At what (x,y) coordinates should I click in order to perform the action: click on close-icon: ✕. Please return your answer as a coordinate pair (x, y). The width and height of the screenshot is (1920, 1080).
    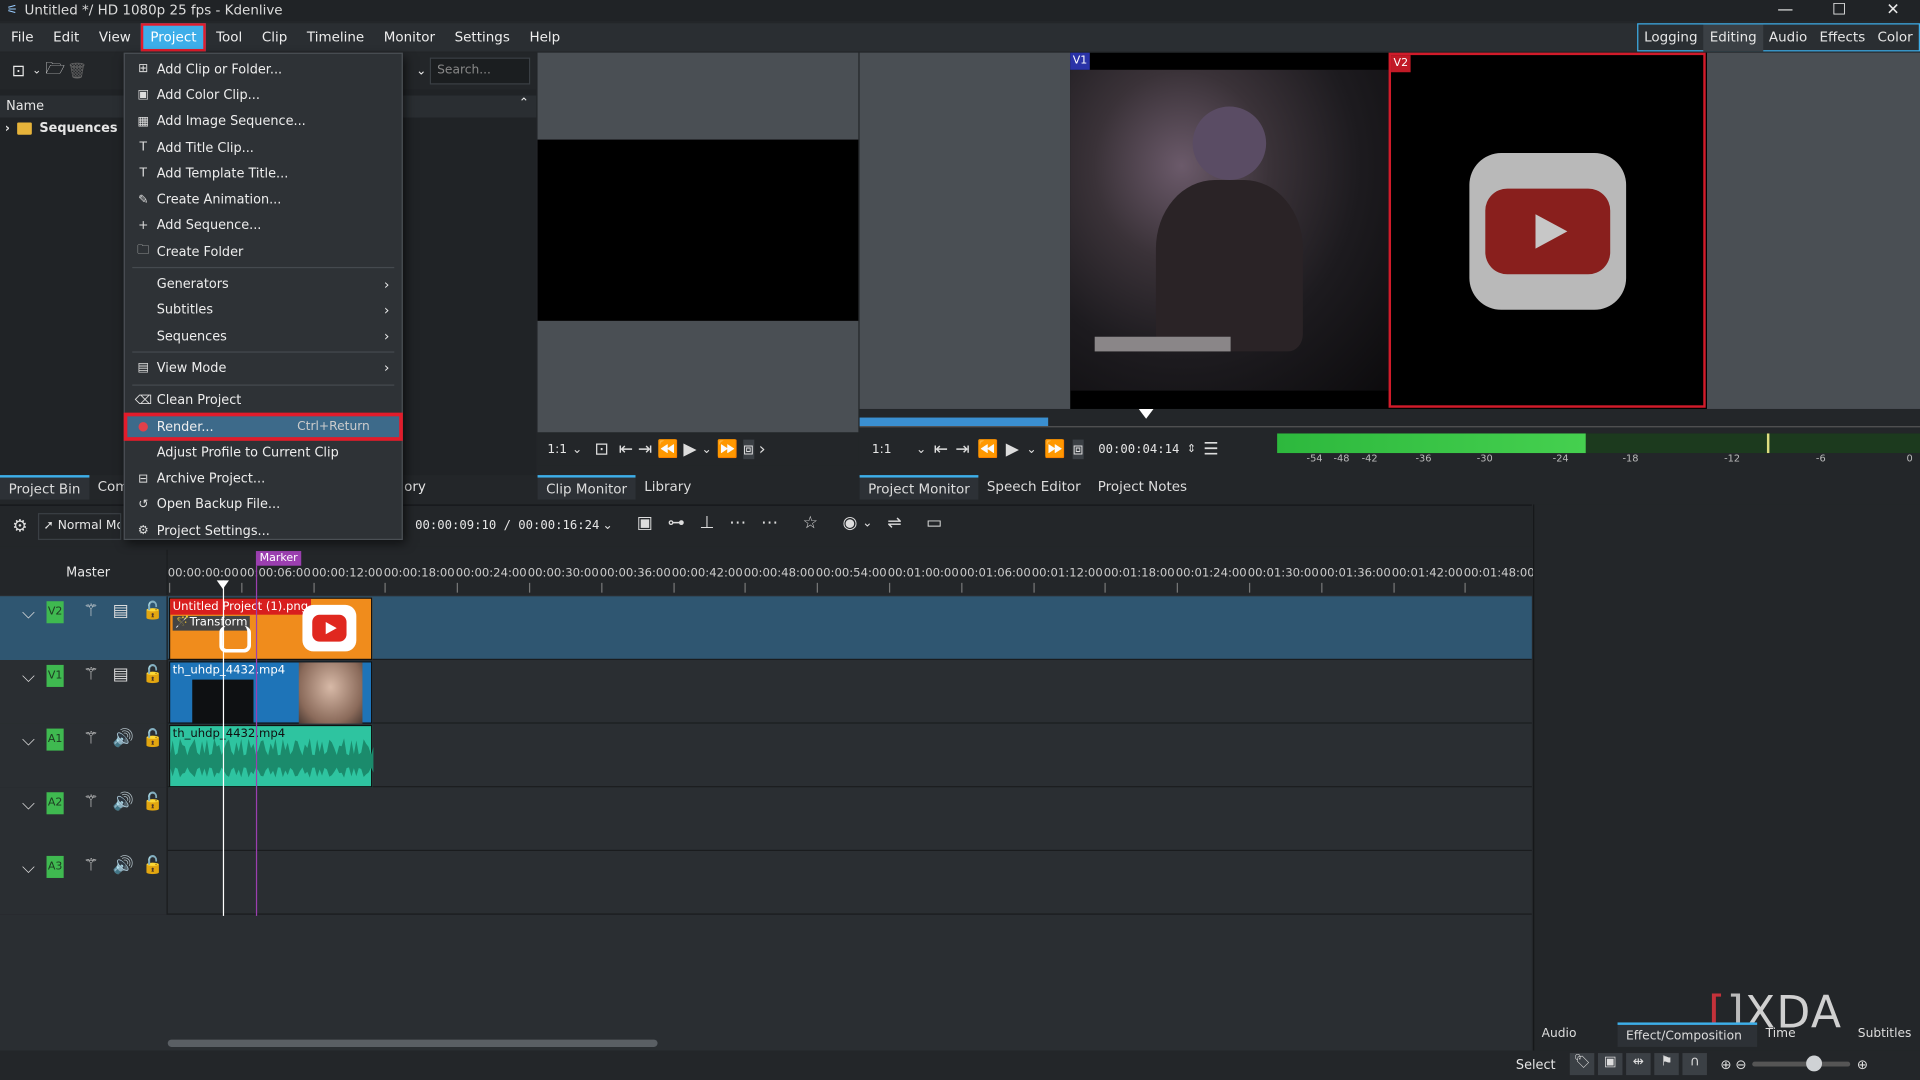
    Looking at the image, I should click on (1893, 10).